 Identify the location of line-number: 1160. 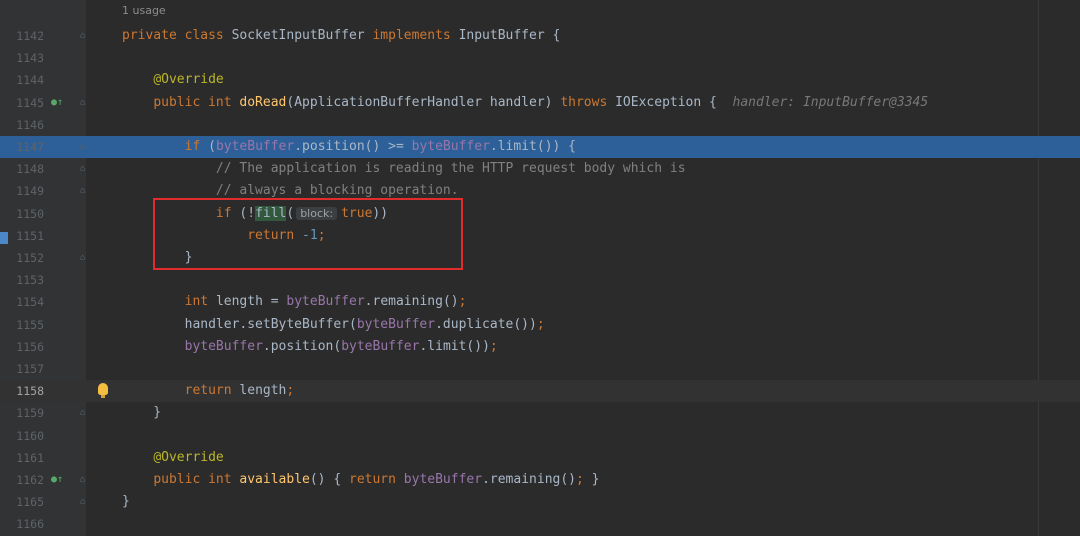
(22, 436).